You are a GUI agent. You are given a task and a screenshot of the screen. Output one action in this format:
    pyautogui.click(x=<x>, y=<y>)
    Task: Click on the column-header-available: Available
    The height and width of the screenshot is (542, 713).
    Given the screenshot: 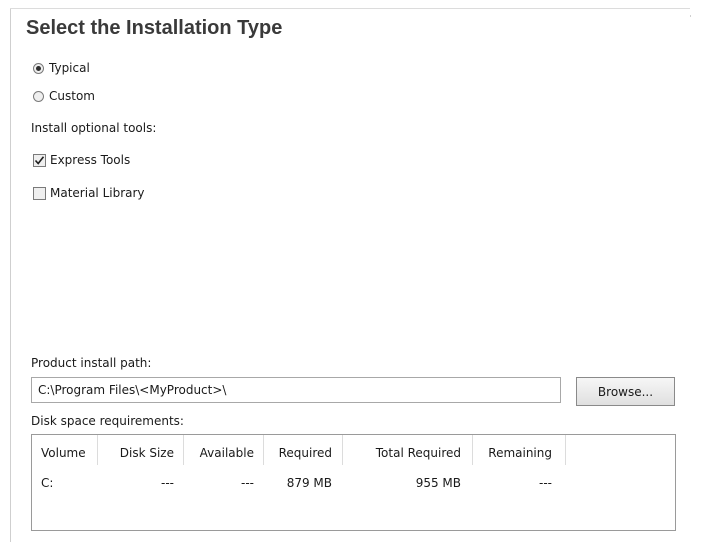 What is the action you would take?
    pyautogui.click(x=219, y=453)
    